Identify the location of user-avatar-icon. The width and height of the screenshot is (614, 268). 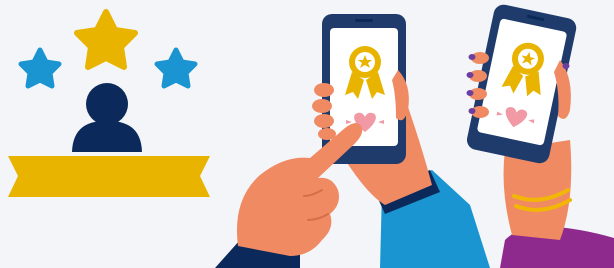
(107, 117).